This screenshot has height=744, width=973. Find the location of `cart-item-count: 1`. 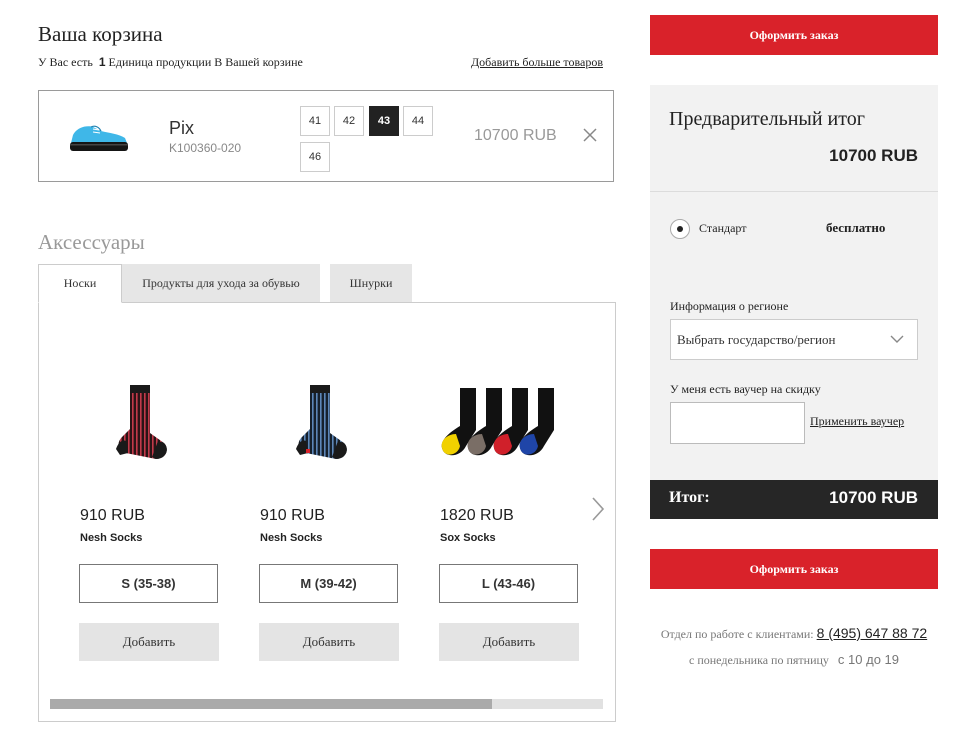

cart-item-count: 1 is located at coordinates (102, 62).